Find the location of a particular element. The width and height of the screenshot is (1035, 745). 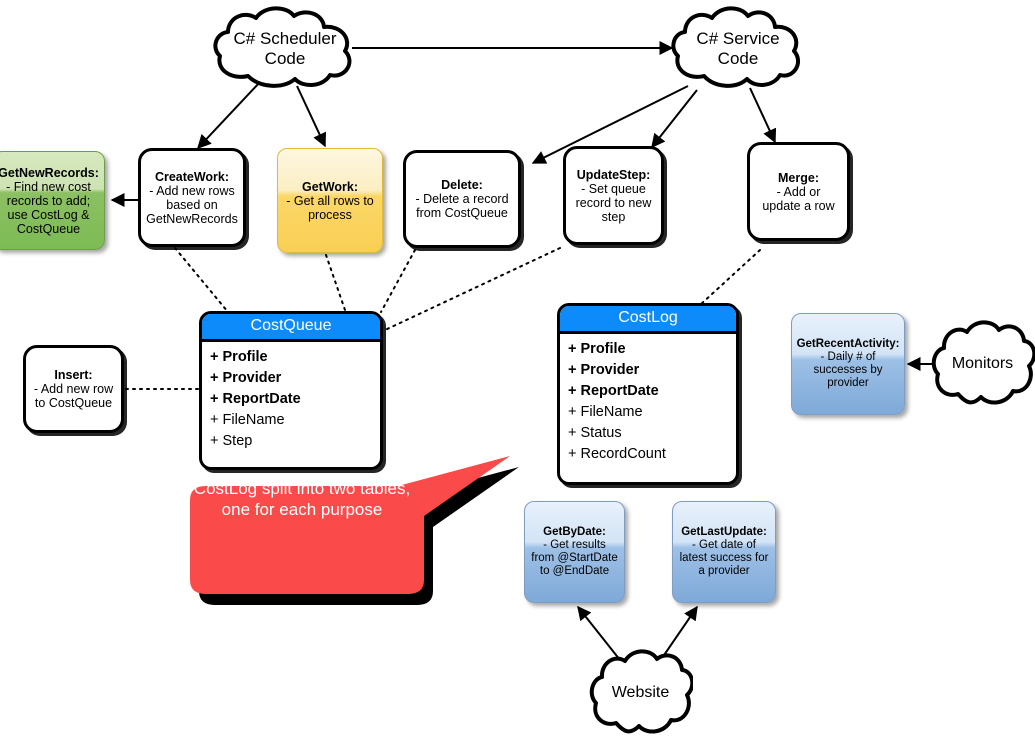

table-row: + Status is located at coordinates (595, 433).